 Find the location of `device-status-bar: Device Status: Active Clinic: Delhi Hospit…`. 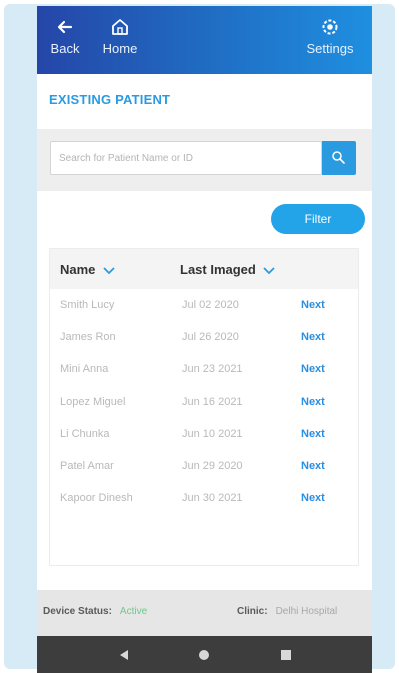

device-status-bar: Device Status: Active Clinic: Delhi Hospit… is located at coordinates (204, 613).